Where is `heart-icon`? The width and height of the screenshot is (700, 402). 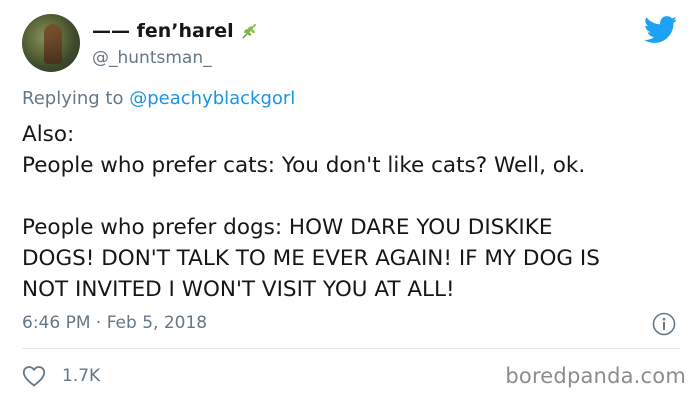
heart-icon is located at coordinates (34, 376).